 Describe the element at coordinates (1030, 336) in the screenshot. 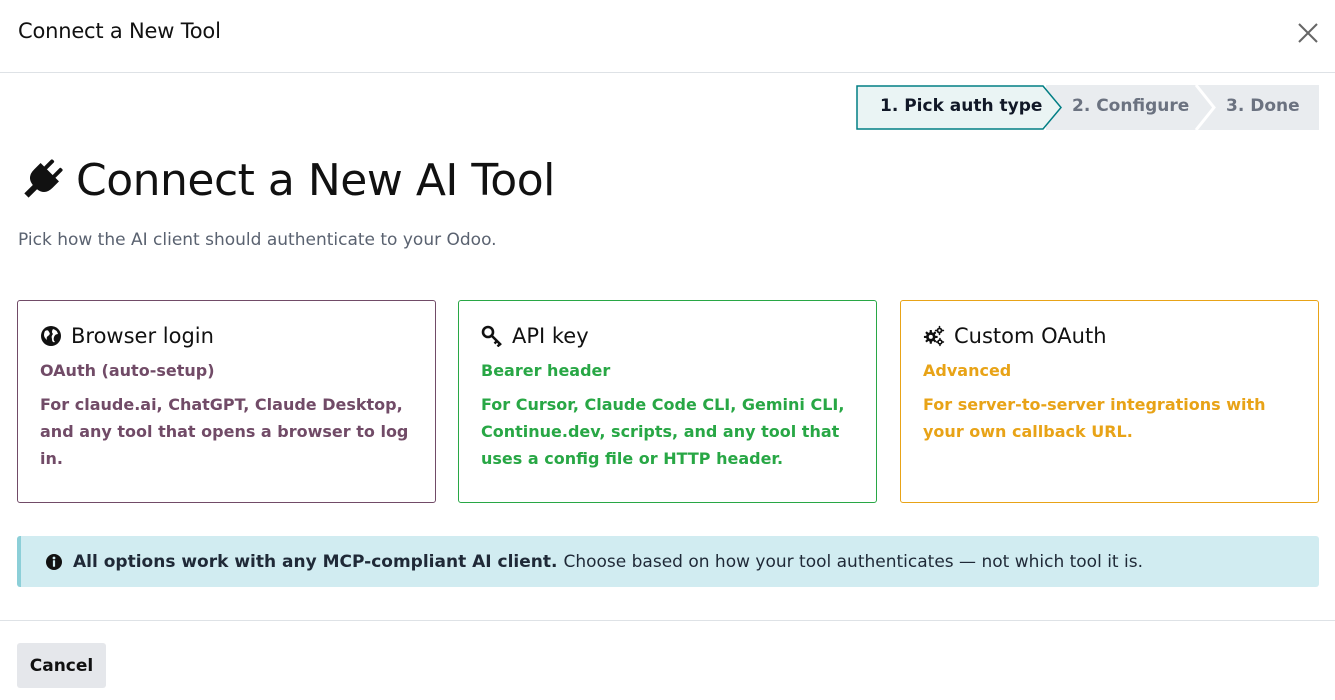

I see `card-title: Custom OAuth` at that location.